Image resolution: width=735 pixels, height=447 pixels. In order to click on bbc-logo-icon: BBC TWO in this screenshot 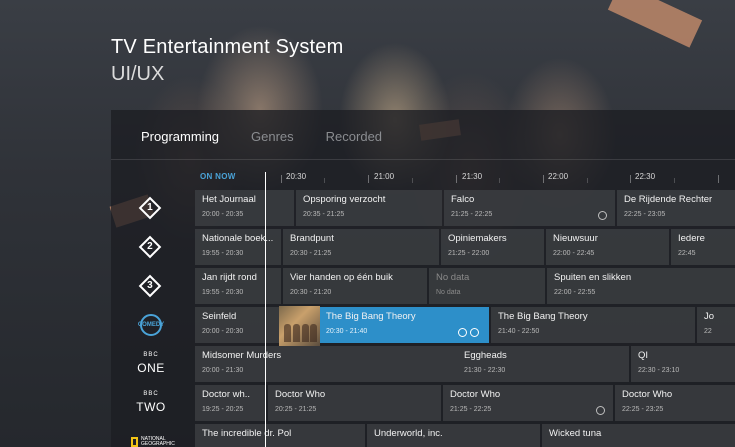, I will do `click(151, 402)`.